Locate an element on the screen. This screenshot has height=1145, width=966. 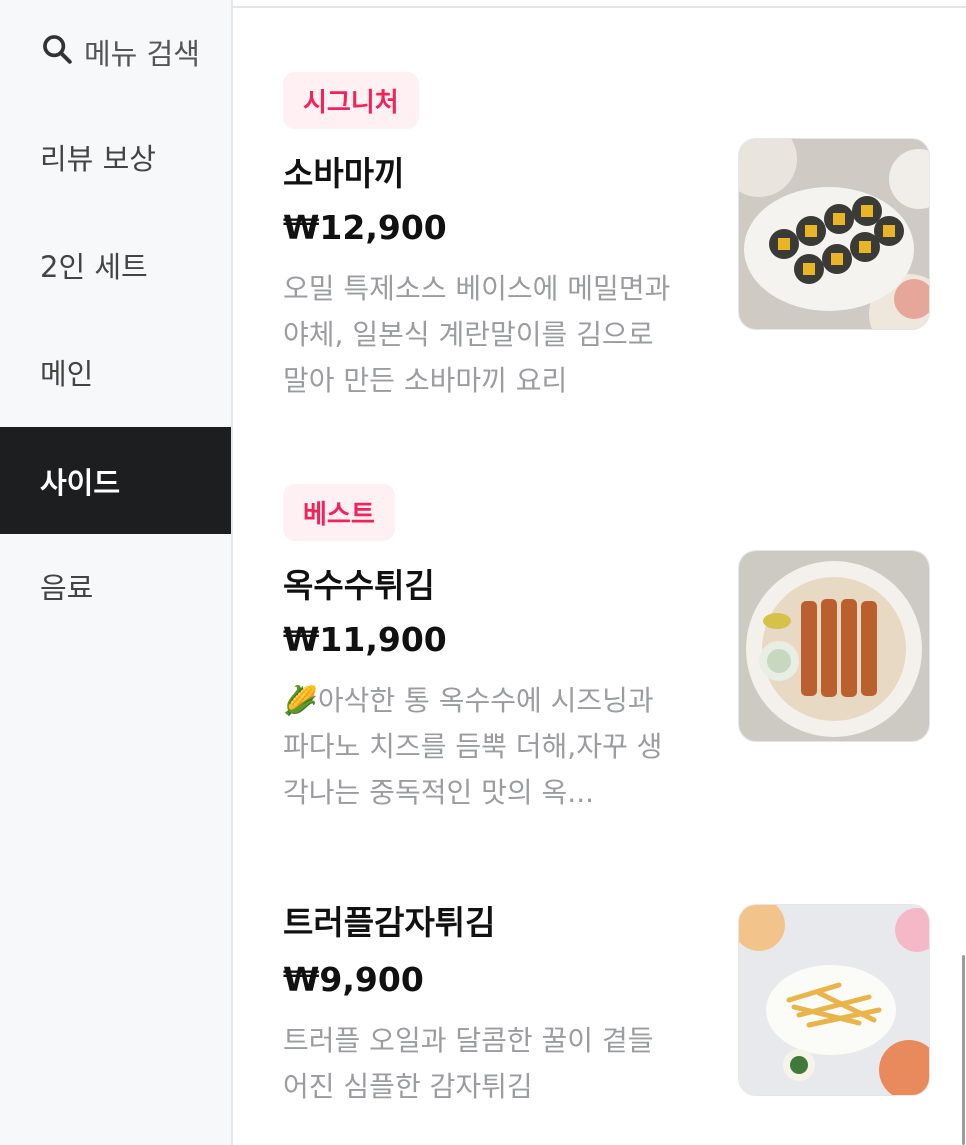
item-name: 트러플감자튀김 is located at coordinates (389, 922).